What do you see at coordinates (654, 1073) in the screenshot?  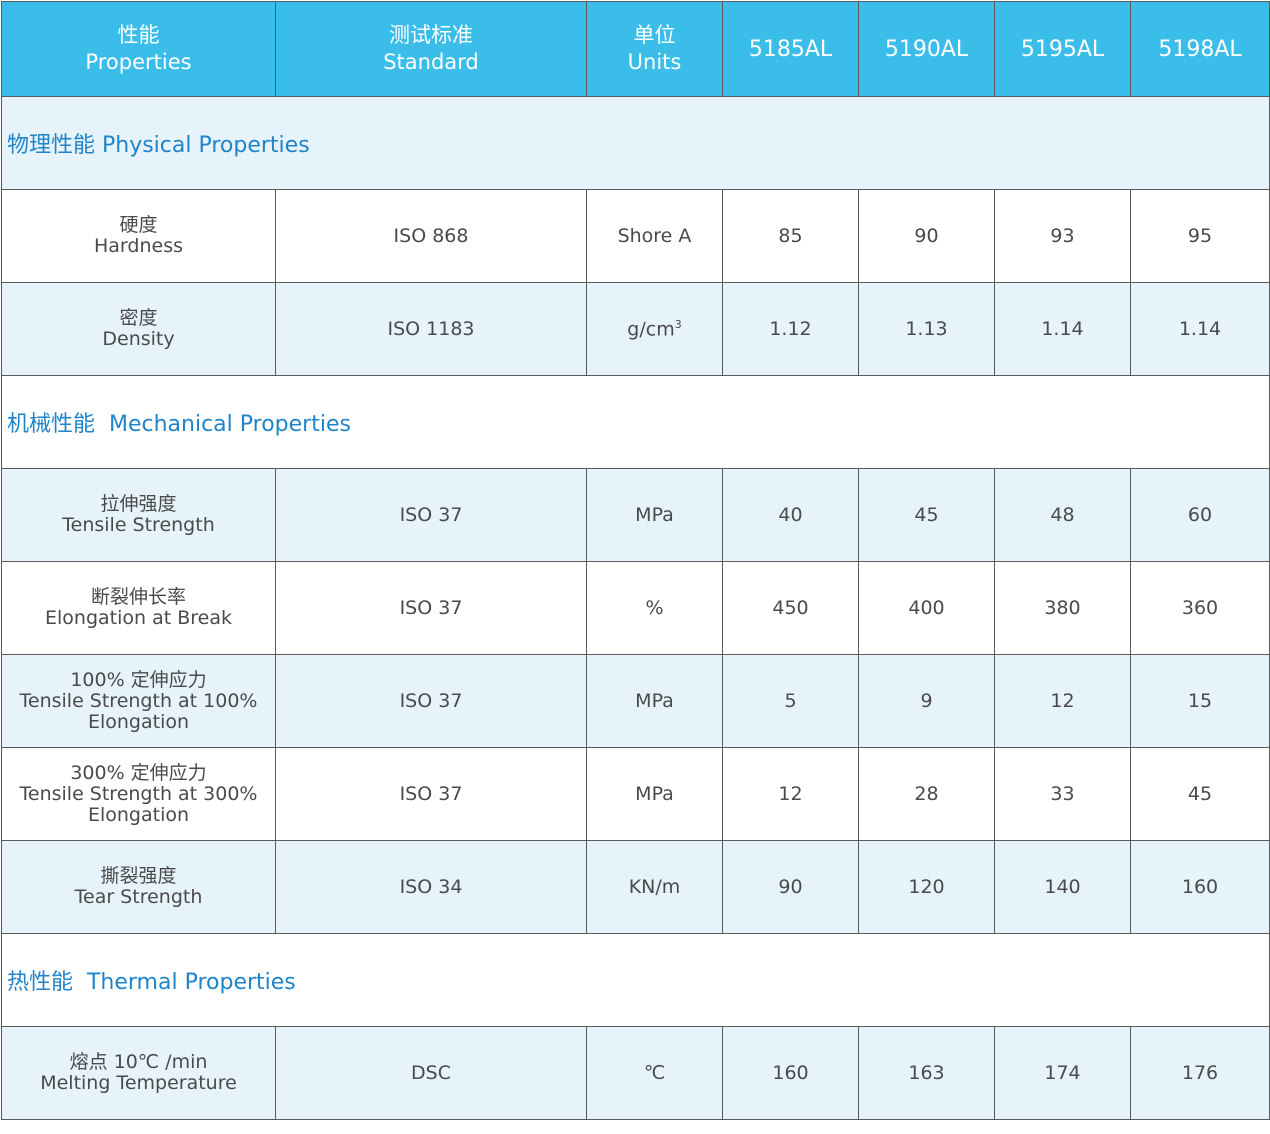 I see `unit-cell: ℃` at bounding box center [654, 1073].